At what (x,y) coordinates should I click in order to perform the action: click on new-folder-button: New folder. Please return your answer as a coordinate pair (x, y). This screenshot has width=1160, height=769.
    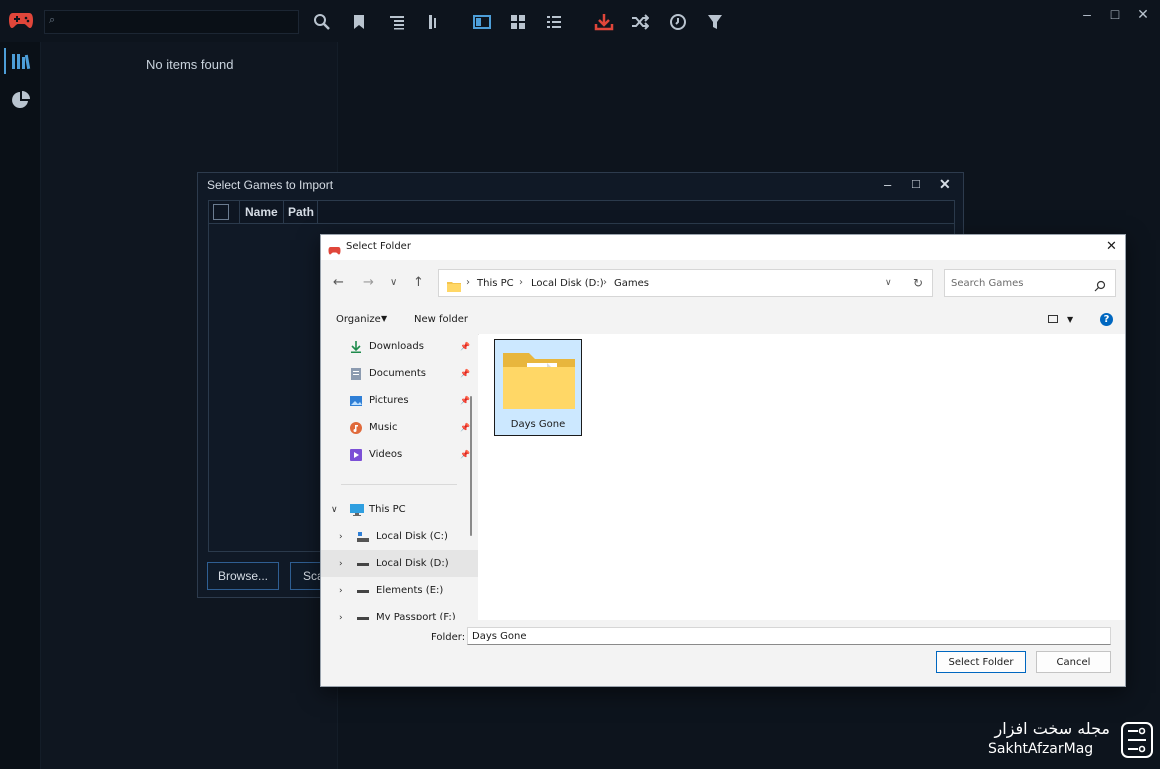
    Looking at the image, I should click on (441, 319).